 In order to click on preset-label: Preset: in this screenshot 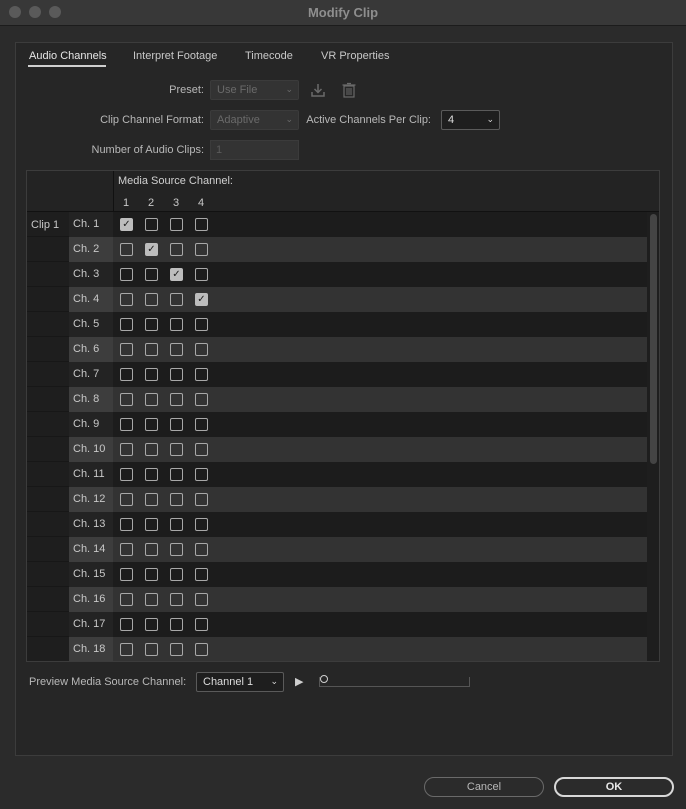, I will do `click(186, 90)`.